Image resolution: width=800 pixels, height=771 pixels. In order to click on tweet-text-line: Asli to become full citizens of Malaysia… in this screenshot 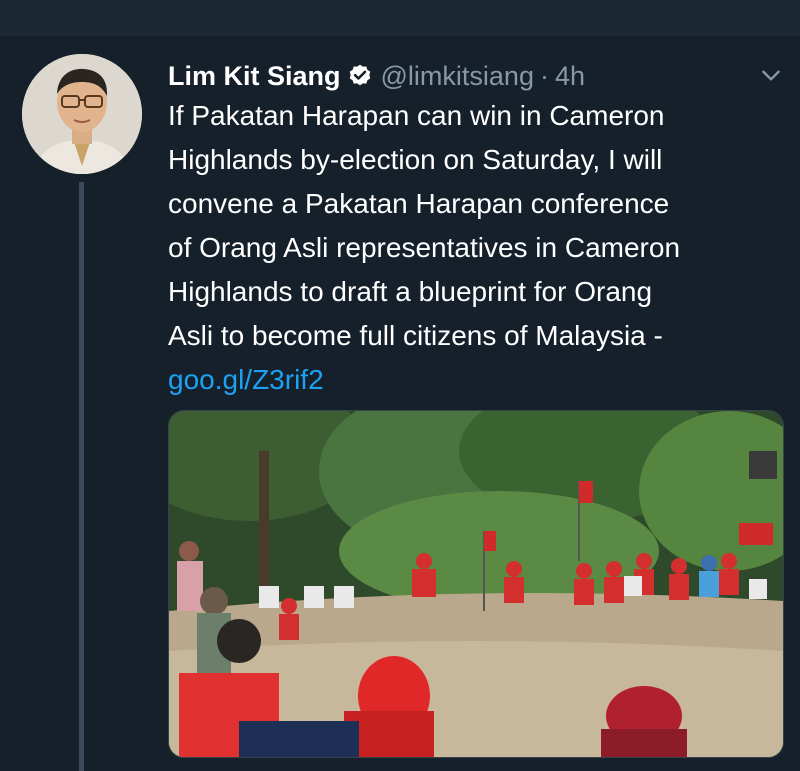, I will do `click(415, 335)`.